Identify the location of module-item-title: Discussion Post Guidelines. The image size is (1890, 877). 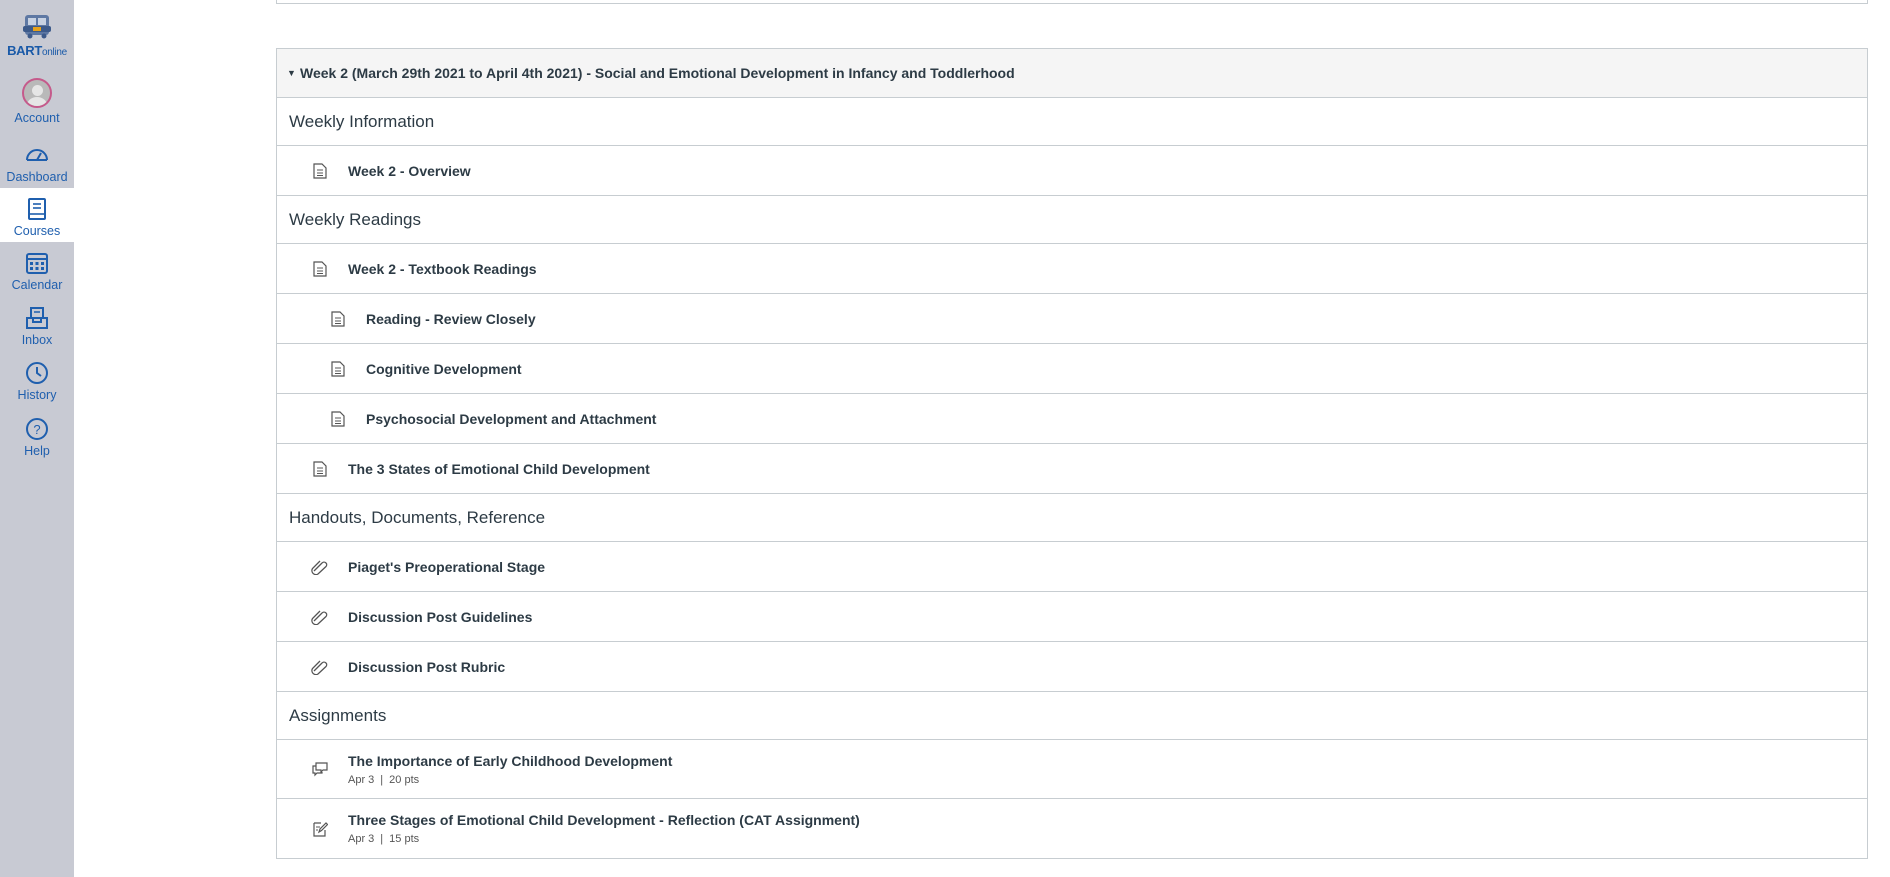
(440, 617).